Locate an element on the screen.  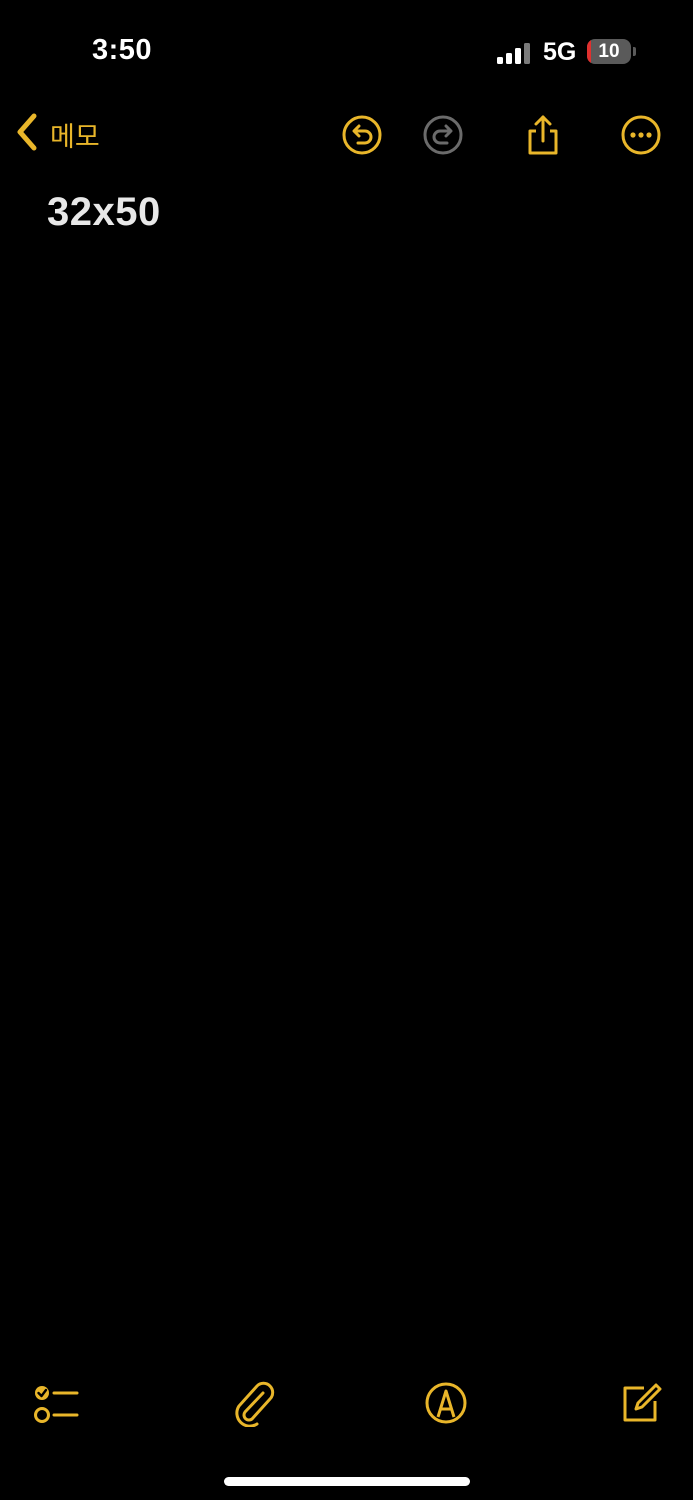
undo-icon is located at coordinates (362, 135).